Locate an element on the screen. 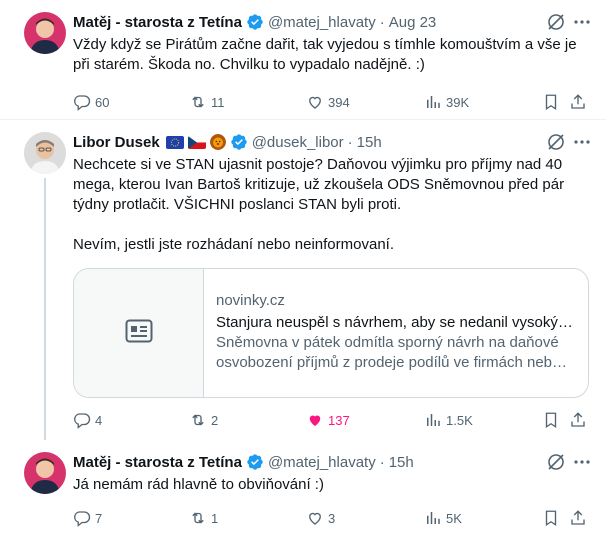 The width and height of the screenshot is (606, 545). tweet-header: Libor Dusek @dusek_libor · 15h is located at coordinates (329, 142).